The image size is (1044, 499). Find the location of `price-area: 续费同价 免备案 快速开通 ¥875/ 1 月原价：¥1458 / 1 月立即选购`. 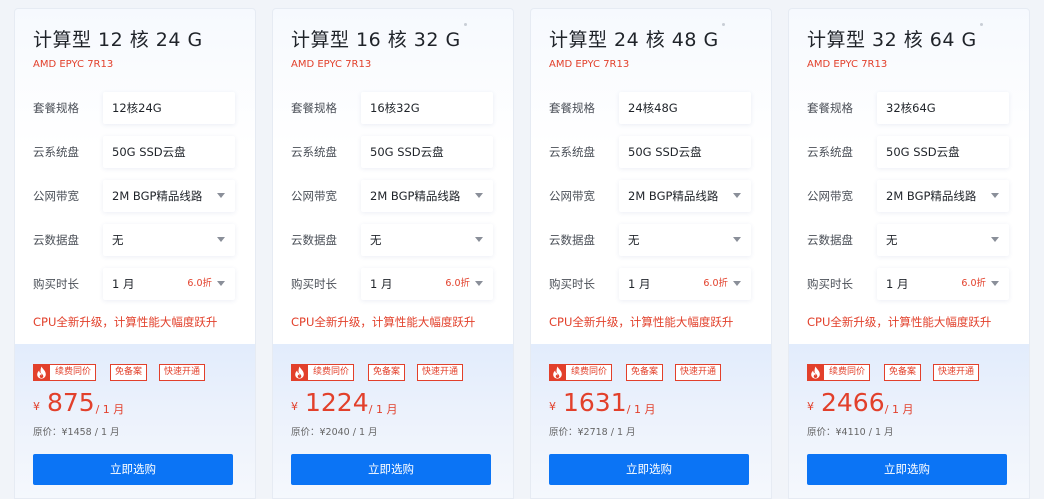

price-area: 续费同价 免备案 快速开通 ¥875/ 1 月原价：¥1458 / 1 月立即选购 is located at coordinates (135, 421).